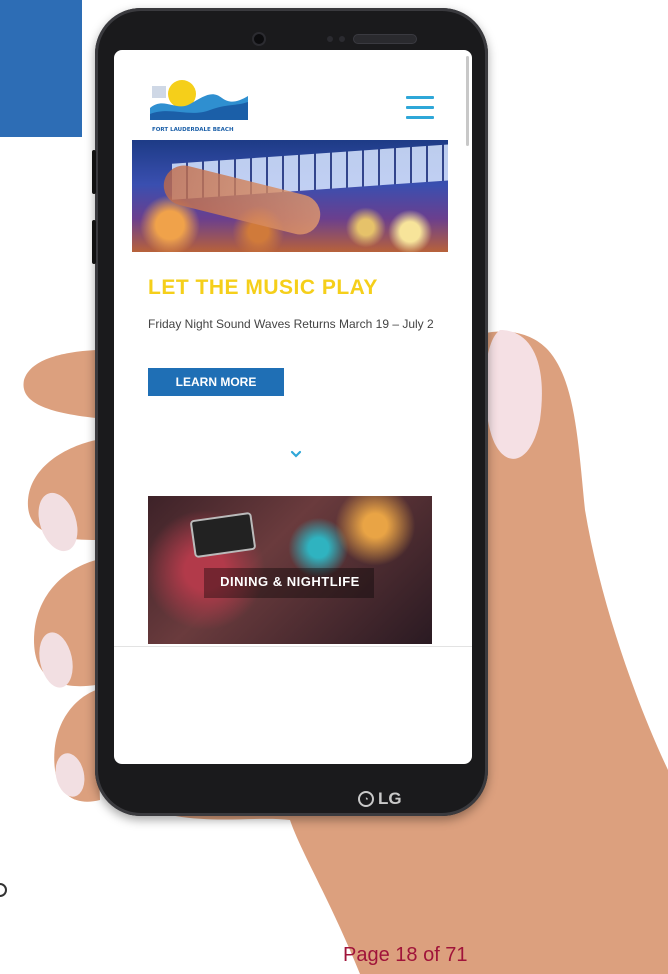 Image resolution: width=668 pixels, height=974 pixels. What do you see at coordinates (296, 454) in the screenshot?
I see `chevron-down-icon` at bounding box center [296, 454].